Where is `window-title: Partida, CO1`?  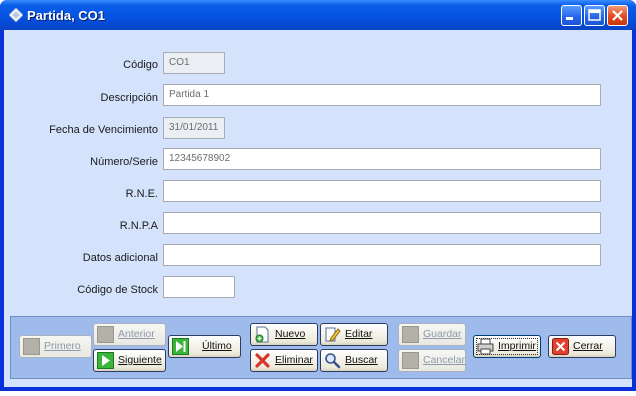 window-title: Partida, CO1 is located at coordinates (66, 15).